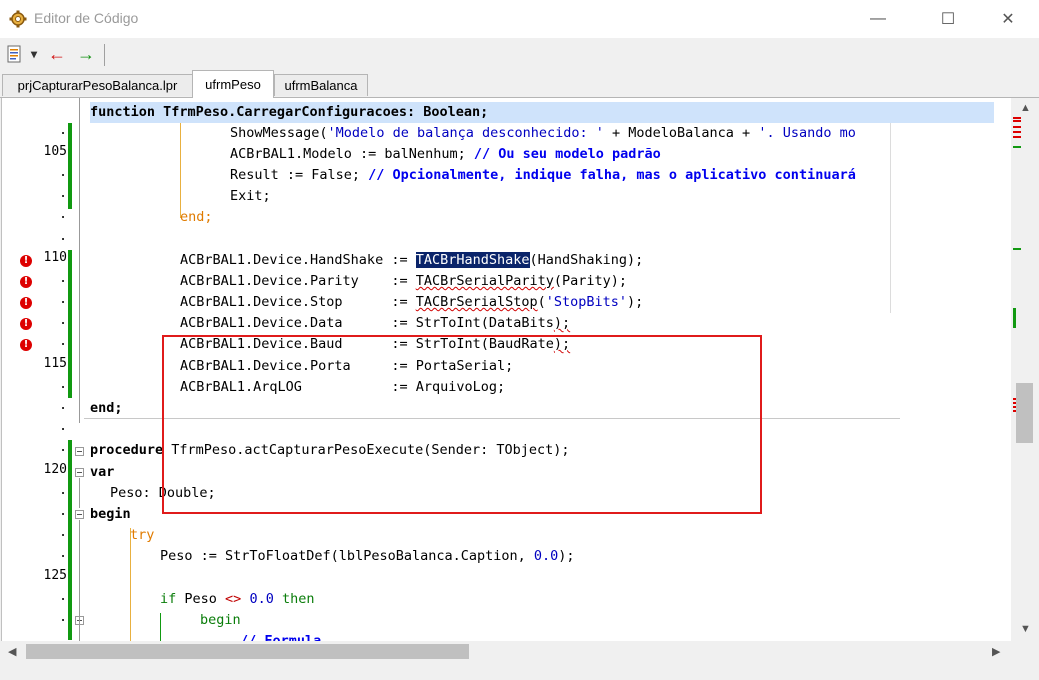 This screenshot has height=680, width=1039. Describe the element at coordinates (890, 218) in the screenshot. I see `right-margin-line` at that location.